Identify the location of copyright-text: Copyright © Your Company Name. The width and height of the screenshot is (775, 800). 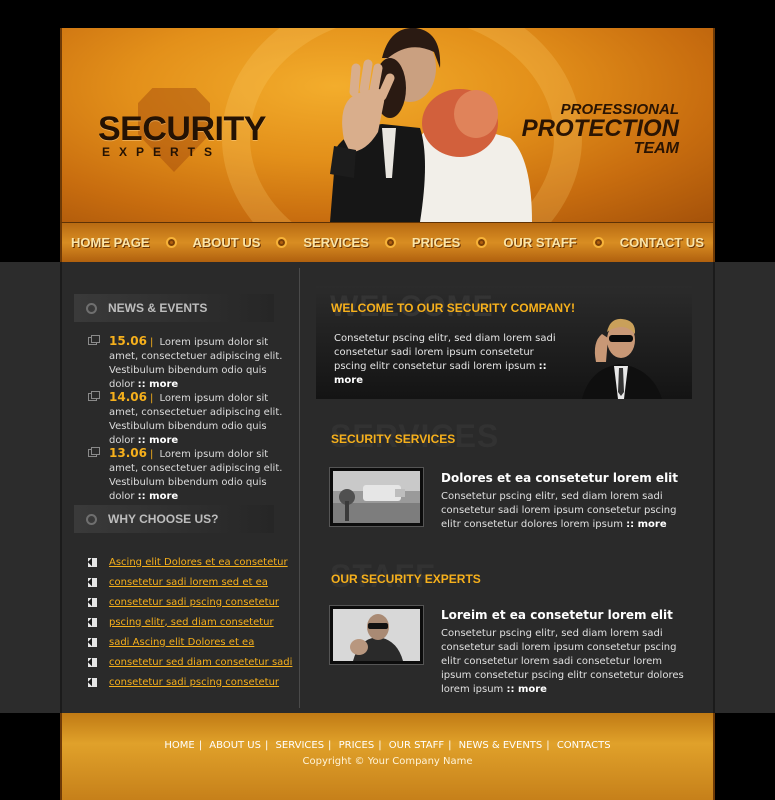
(387, 761).